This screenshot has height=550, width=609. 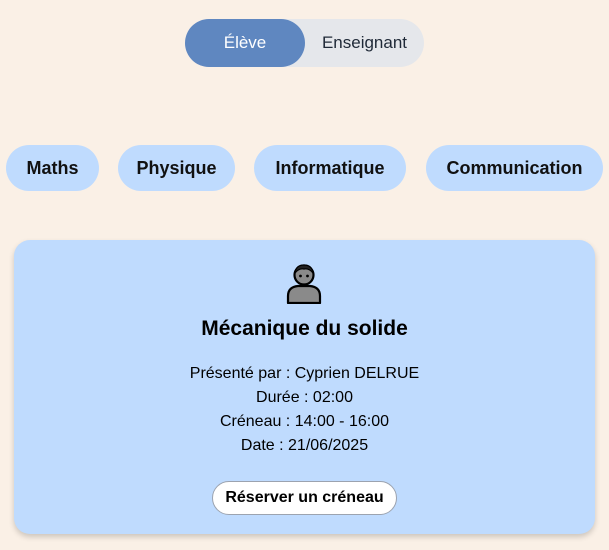 What do you see at coordinates (330, 168) in the screenshot?
I see `subject-filter-informatique: Informatique` at bounding box center [330, 168].